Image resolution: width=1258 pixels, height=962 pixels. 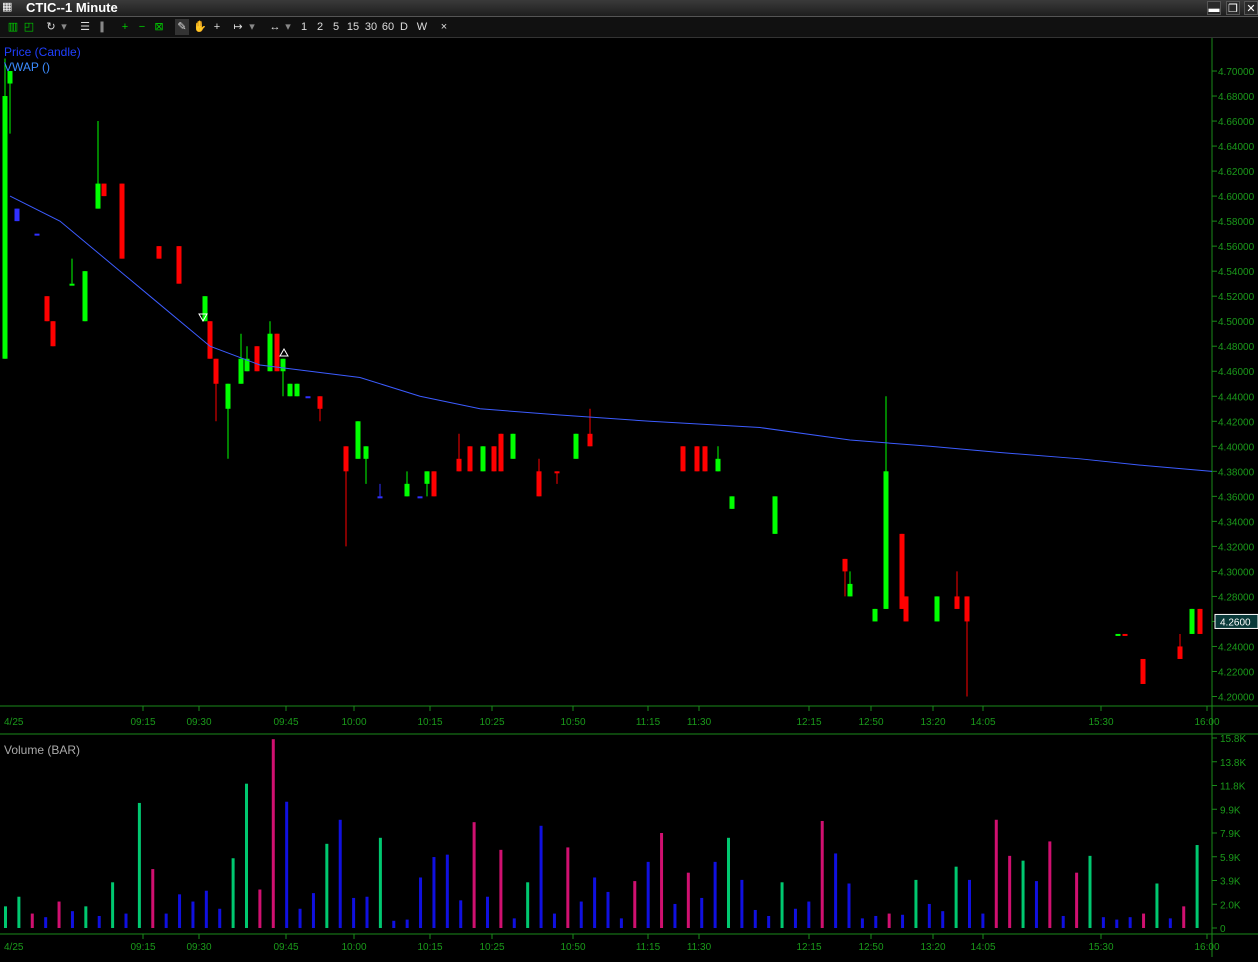 I want to click on volume-time-label: 11:30, so click(x=699, y=947).